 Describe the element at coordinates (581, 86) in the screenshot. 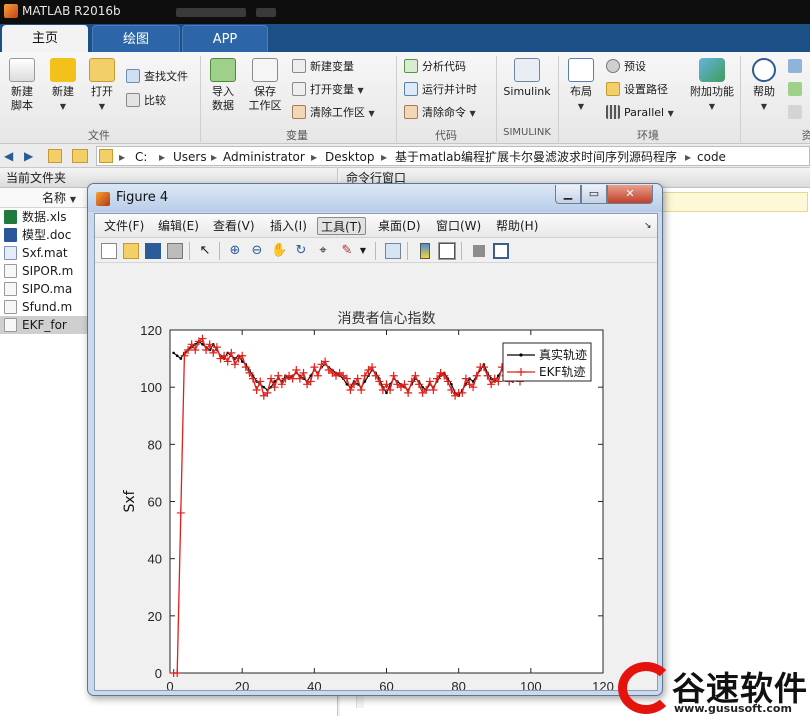

I see `layout-button: 布局 ▼` at that location.